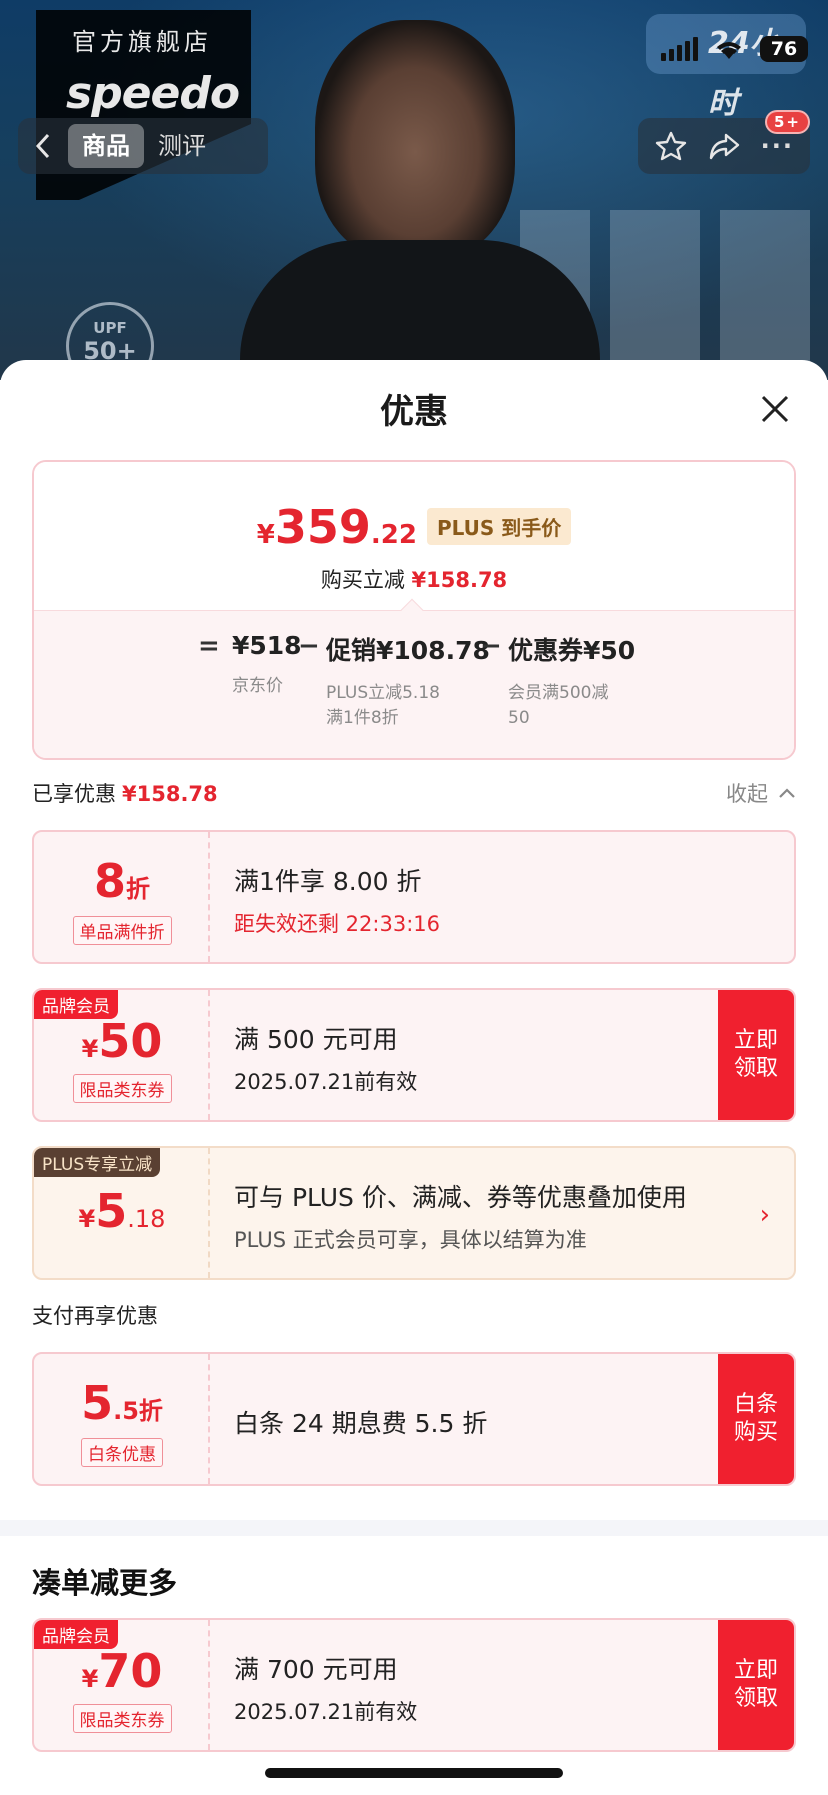 The height and width of the screenshot is (1795, 828). I want to click on more-dots-icon: ··· 5+, so click(785, 135).